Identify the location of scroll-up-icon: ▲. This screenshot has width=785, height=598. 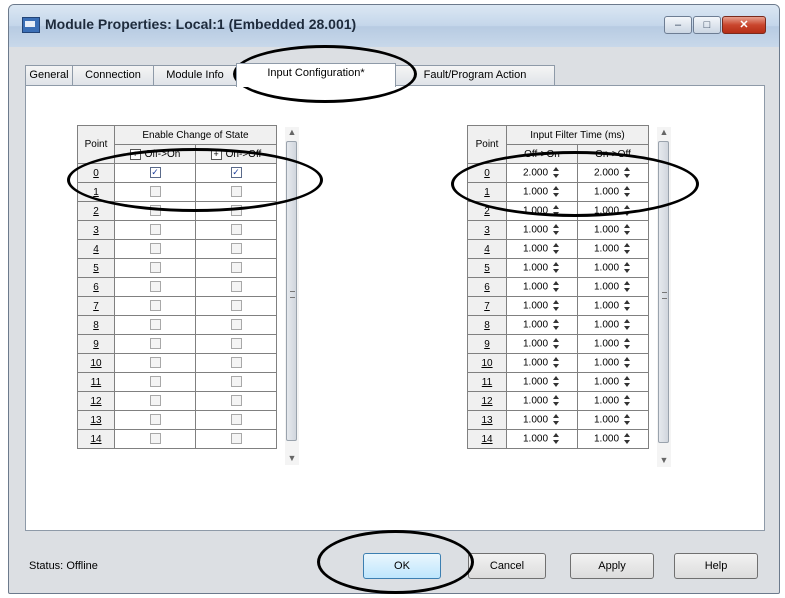
(292, 133).